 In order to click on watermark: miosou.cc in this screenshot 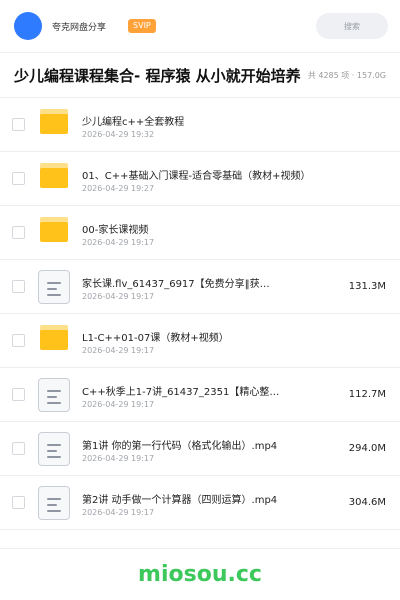, I will do `click(200, 574)`.